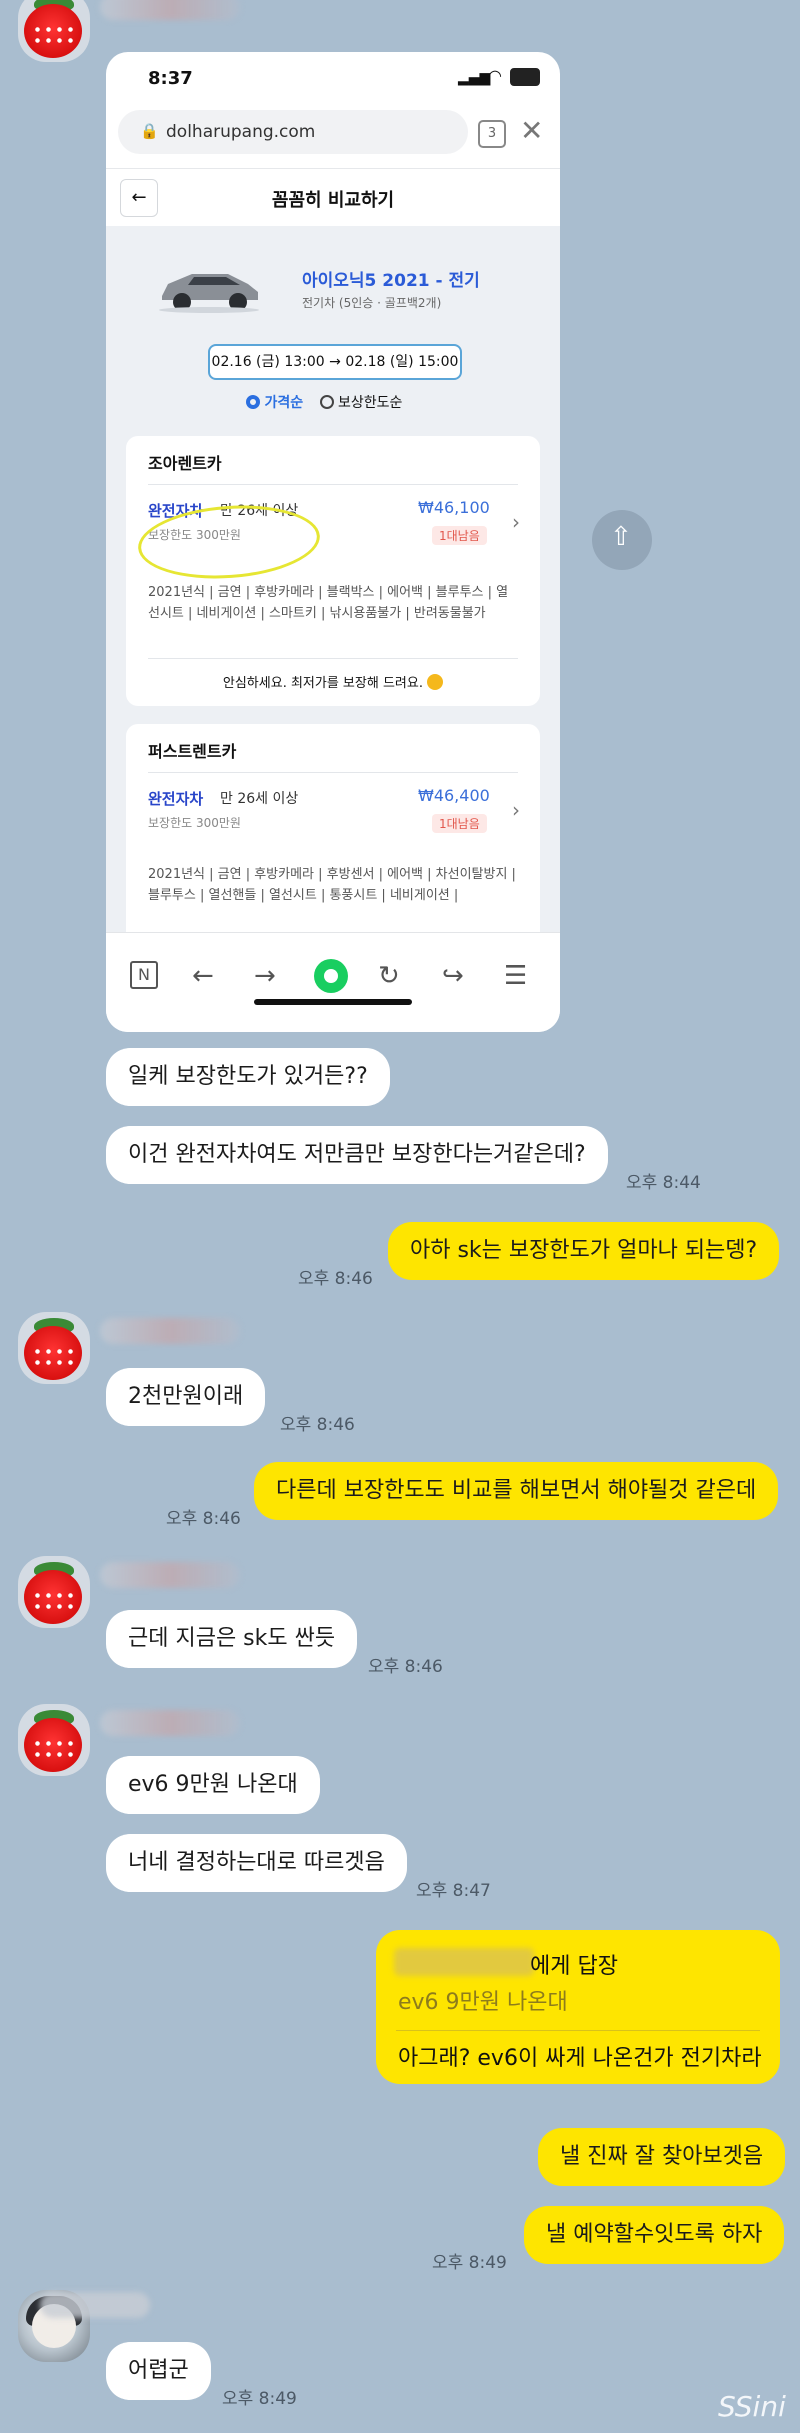 Image resolution: width=800 pixels, height=2433 pixels. Describe the element at coordinates (333, 77) in the screenshot. I see `status-bar: 8:37 ▂▄▆ ◠` at that location.